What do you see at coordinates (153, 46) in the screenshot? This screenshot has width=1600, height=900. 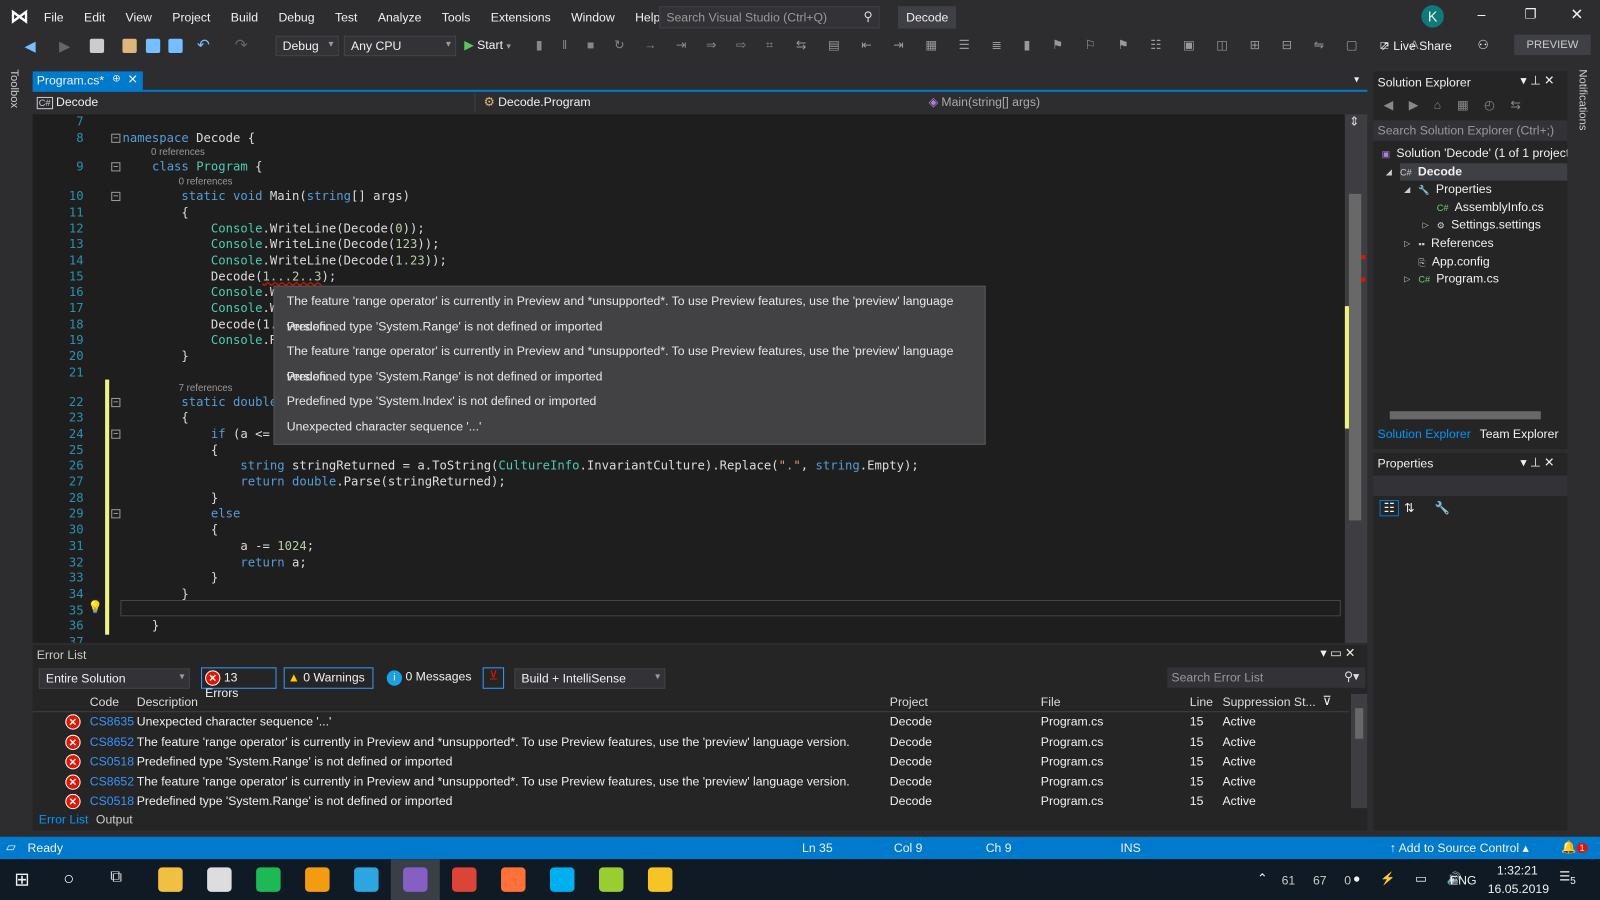 I see `save-icon` at bounding box center [153, 46].